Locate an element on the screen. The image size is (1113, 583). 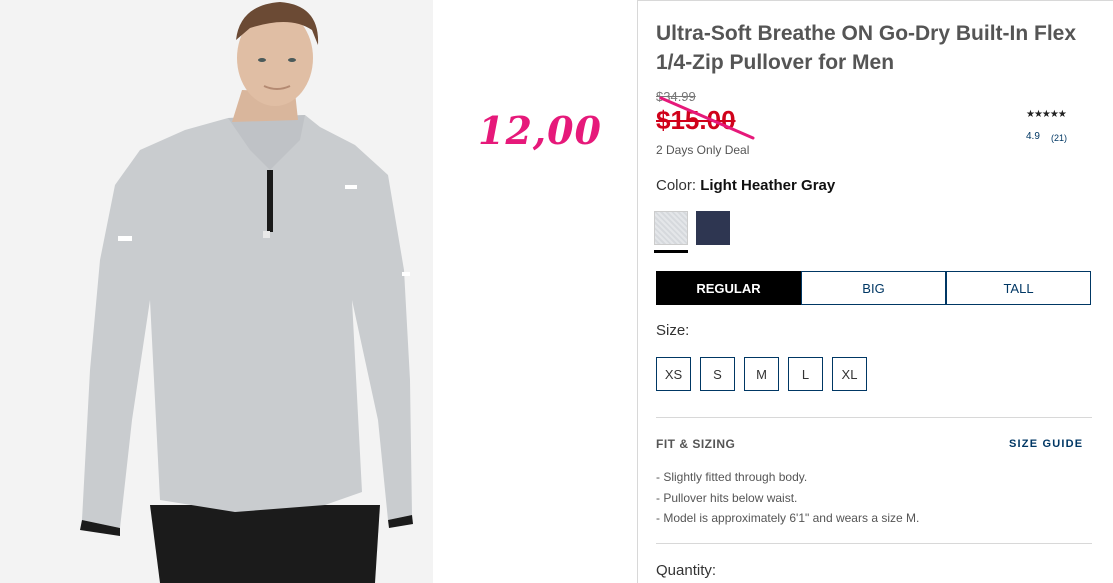
deal-text: 2 Days Only Deal is located at coordinates (703, 150).